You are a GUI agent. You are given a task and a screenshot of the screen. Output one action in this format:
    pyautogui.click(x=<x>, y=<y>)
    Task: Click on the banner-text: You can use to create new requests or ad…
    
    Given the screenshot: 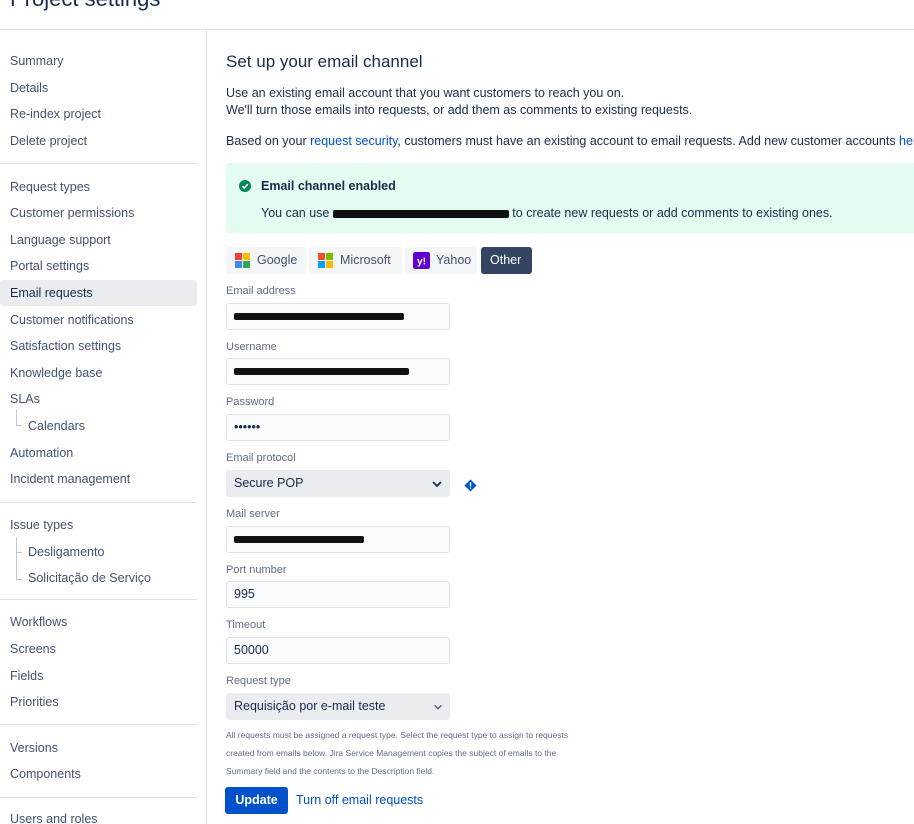 What is the action you would take?
    pyautogui.click(x=547, y=213)
    